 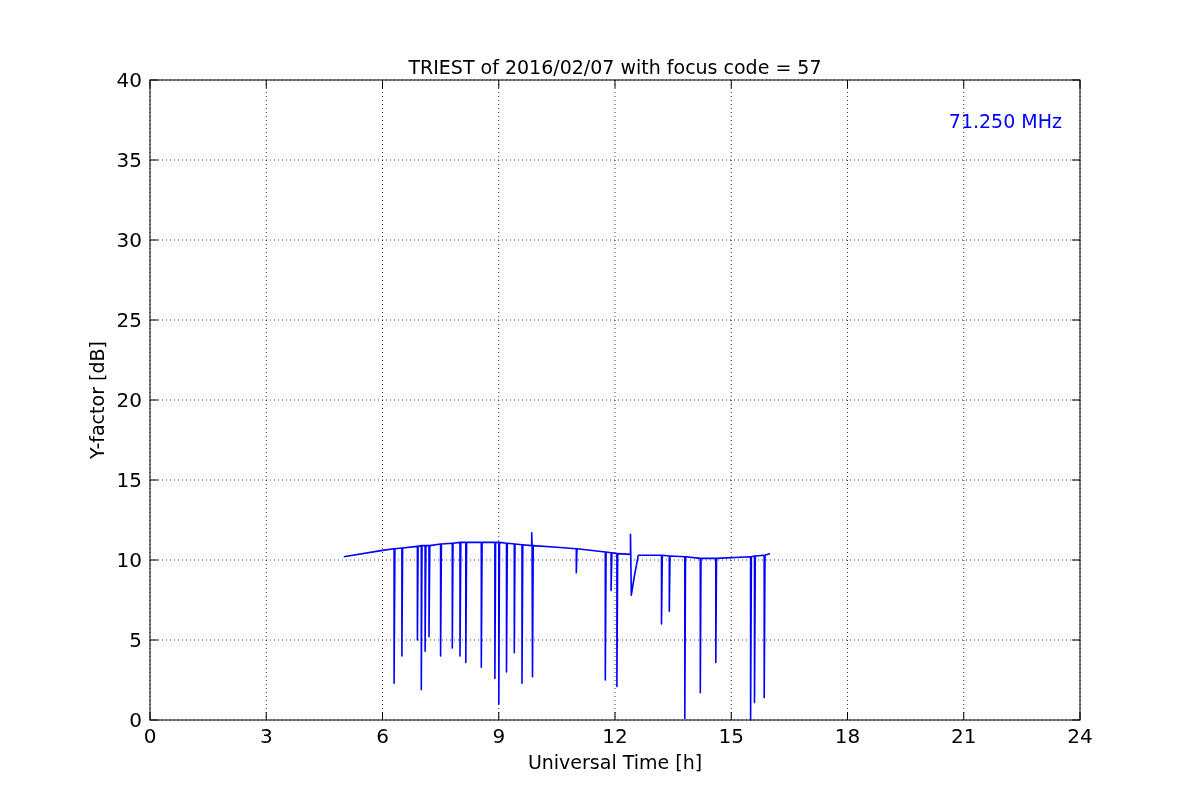 I want to click on y-axis-label: Y-factor [dB], so click(x=97, y=400).